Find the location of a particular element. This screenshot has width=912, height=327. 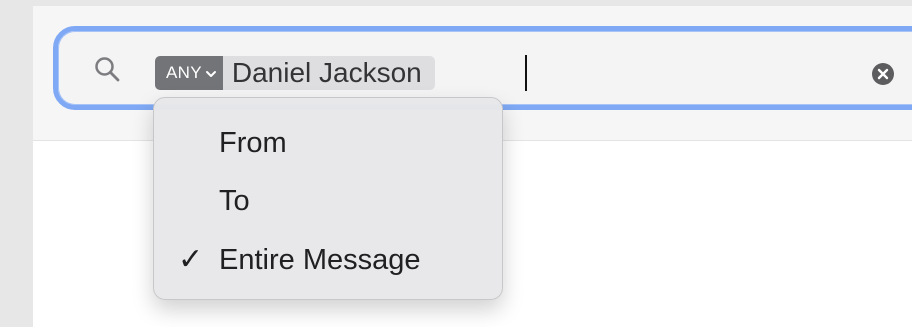

clear-icon is located at coordinates (883, 74).